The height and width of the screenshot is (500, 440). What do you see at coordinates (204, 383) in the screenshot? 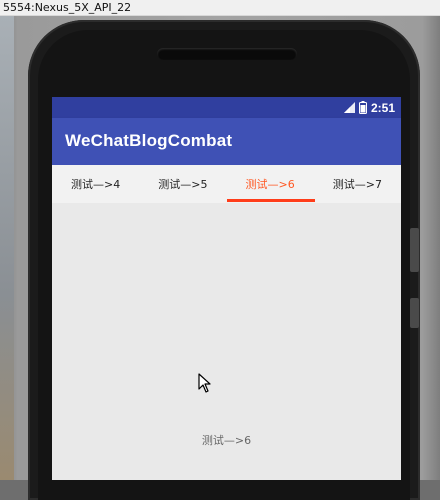
I see `mouse-cursor-icon` at bounding box center [204, 383].